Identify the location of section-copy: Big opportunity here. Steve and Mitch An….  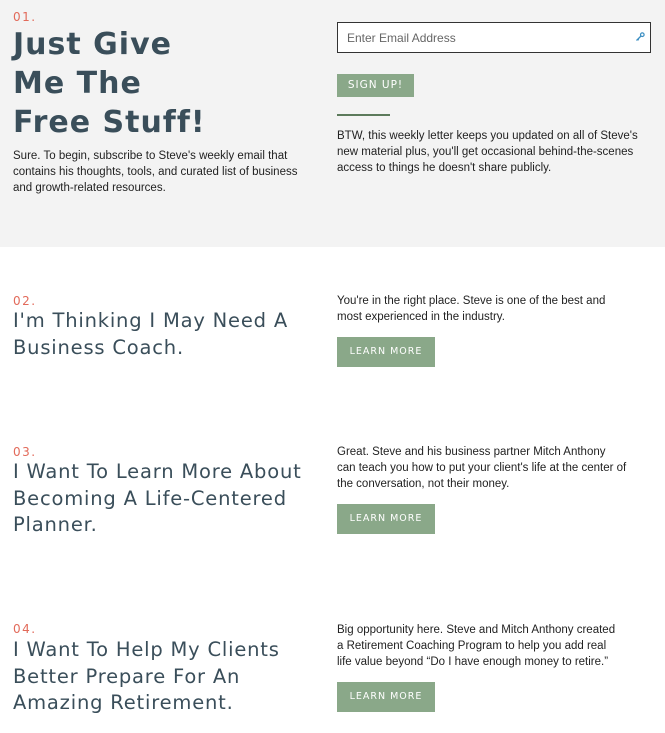
(476, 646).